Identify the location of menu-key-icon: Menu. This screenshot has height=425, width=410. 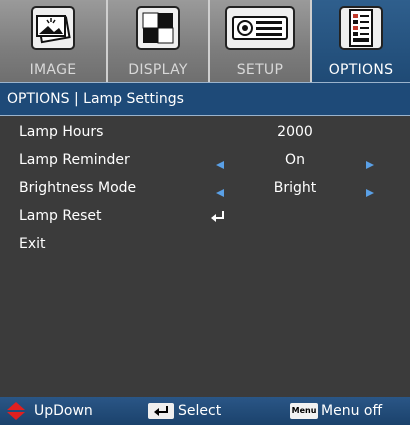
(304, 411).